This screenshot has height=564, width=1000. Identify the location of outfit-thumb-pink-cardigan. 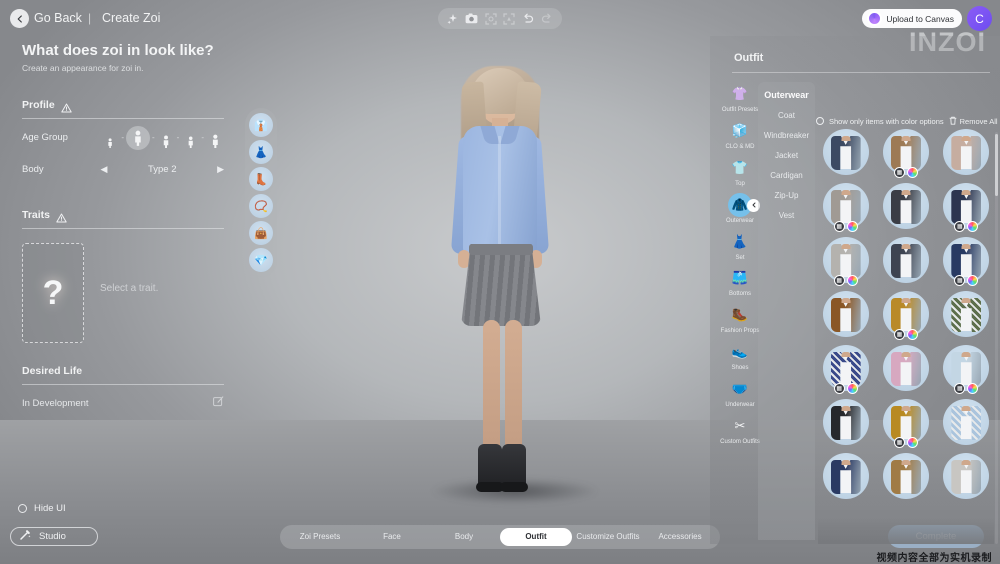
(905, 368).